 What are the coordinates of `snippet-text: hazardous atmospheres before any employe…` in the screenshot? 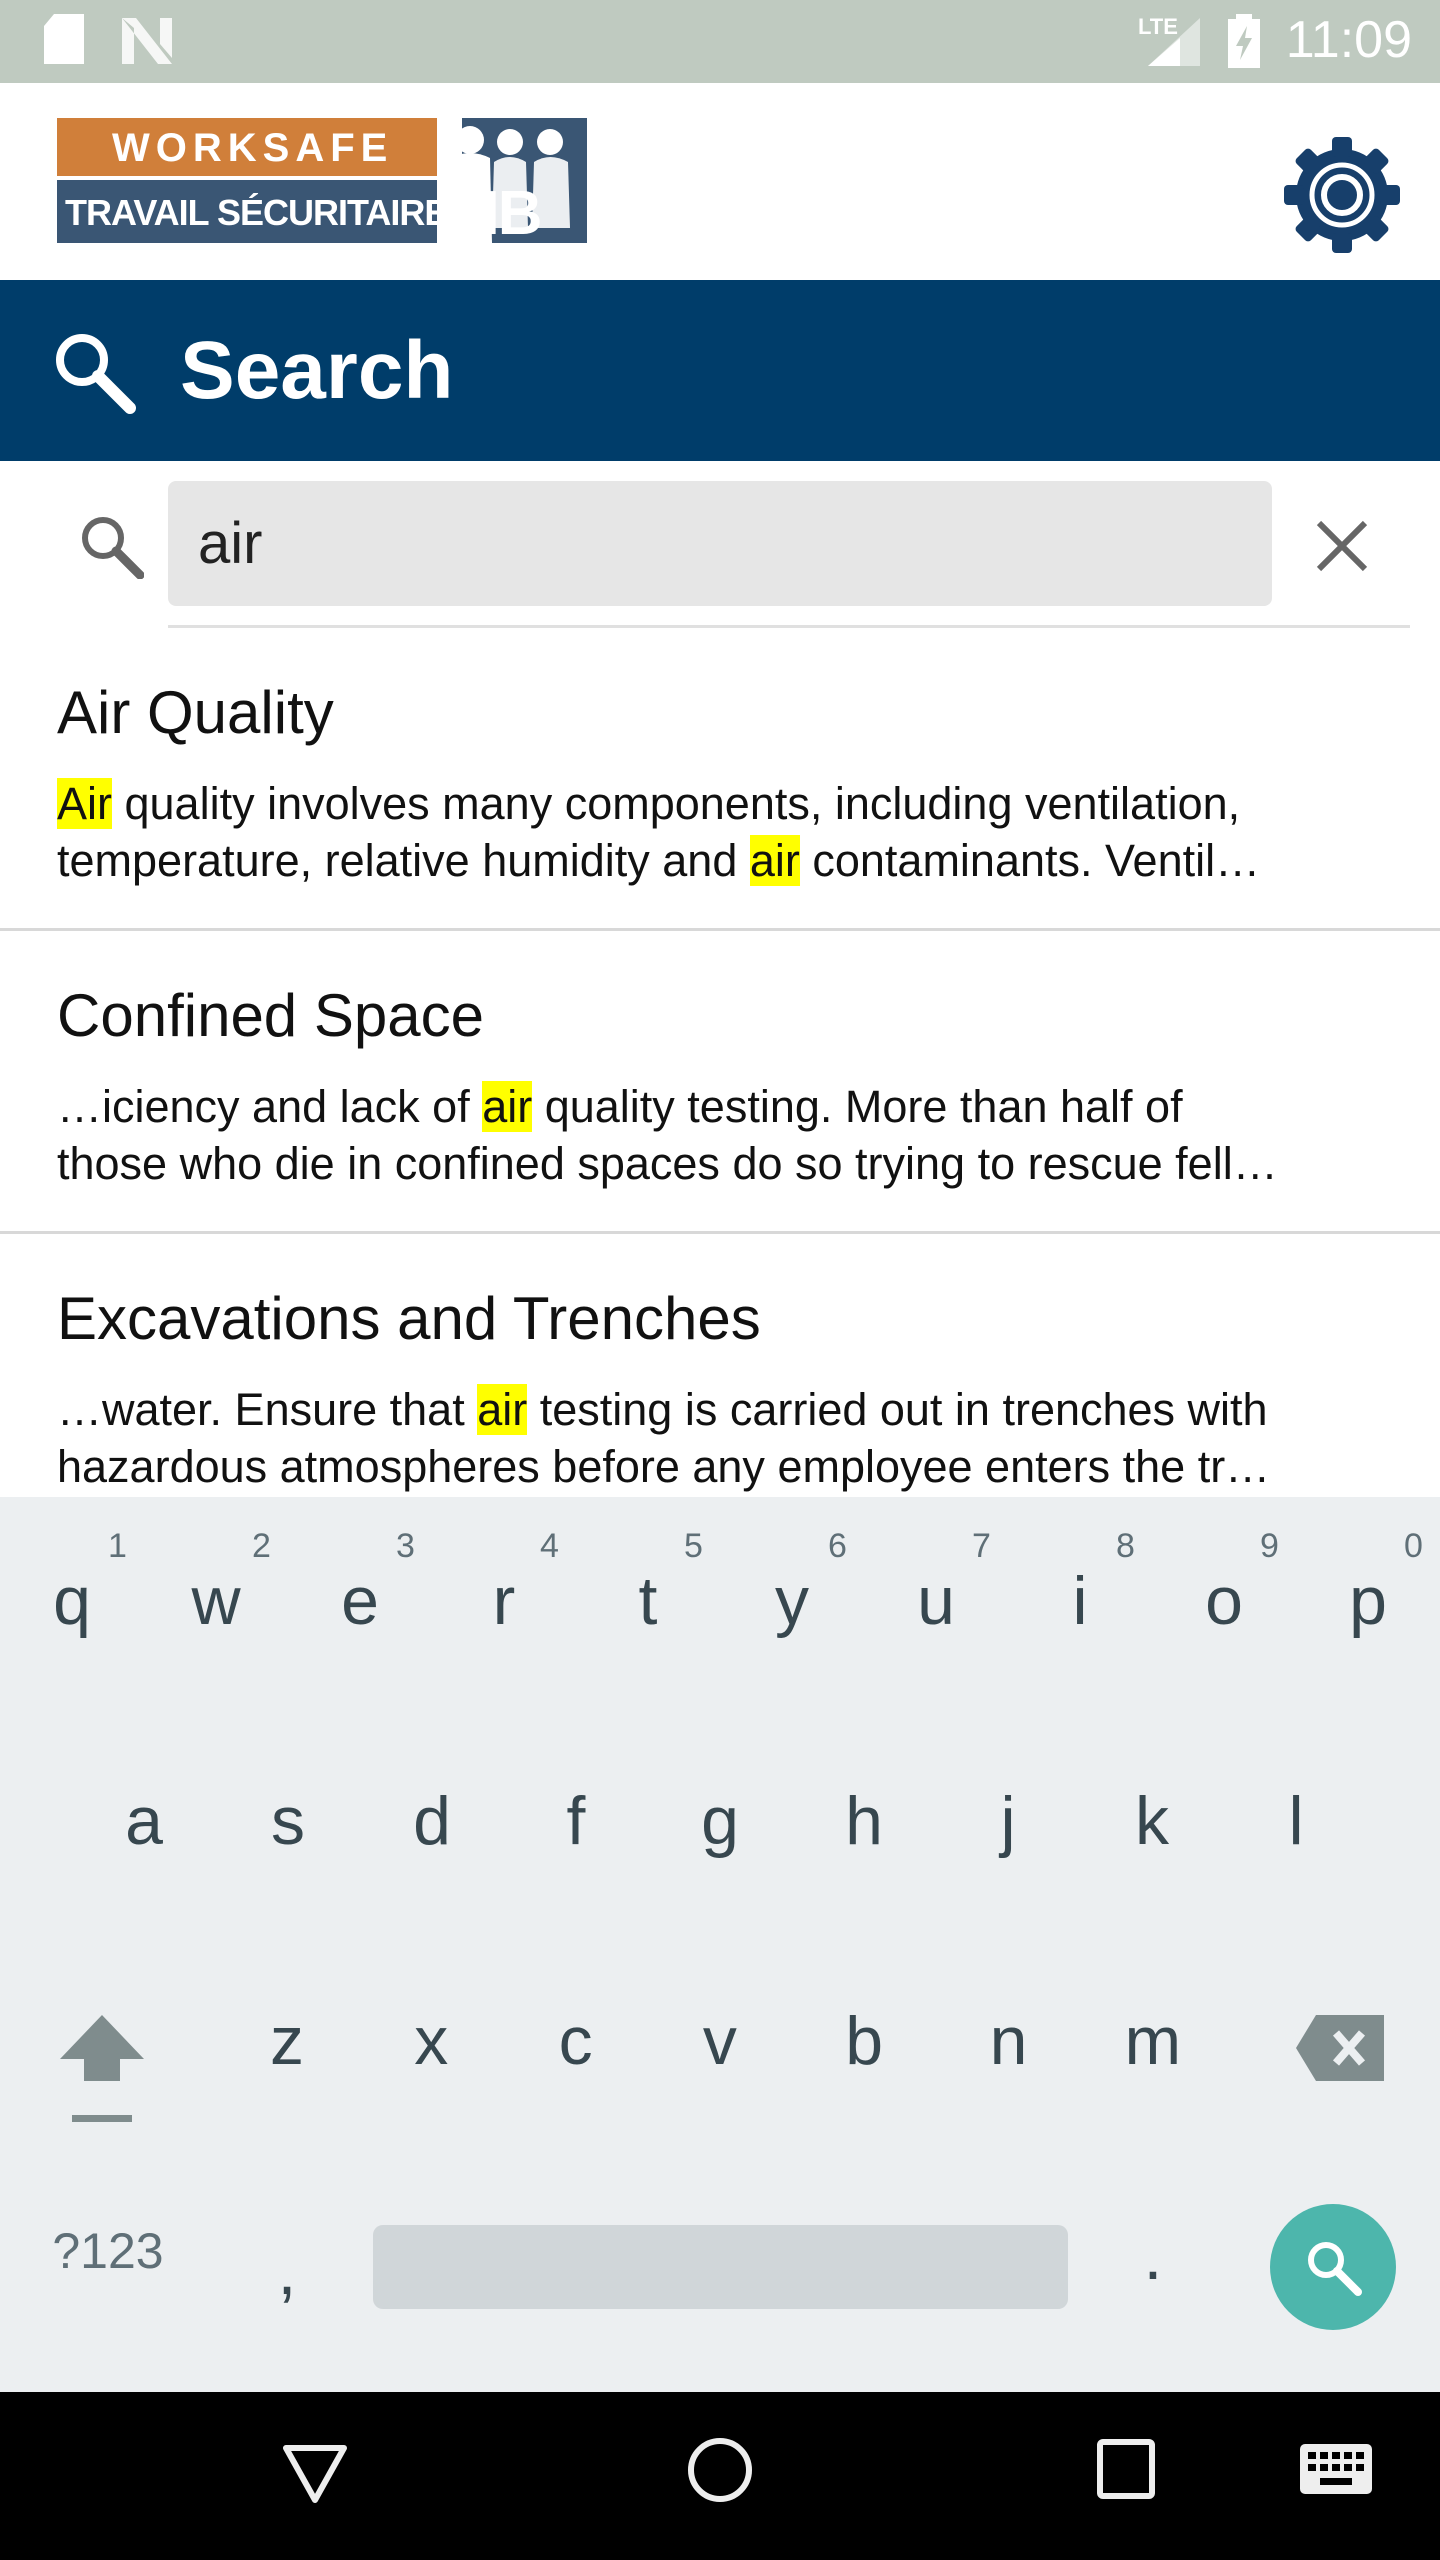 It's located at (664, 1466).